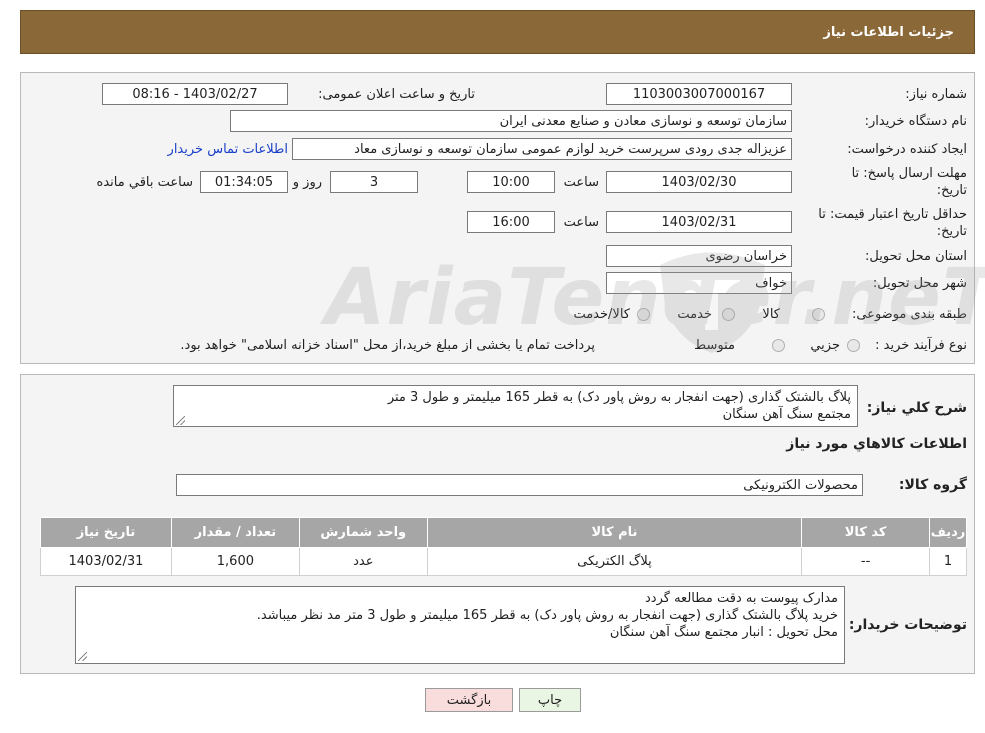 The width and height of the screenshot is (985, 733). I want to click on need-number-field: 1103003007000167, so click(699, 94).